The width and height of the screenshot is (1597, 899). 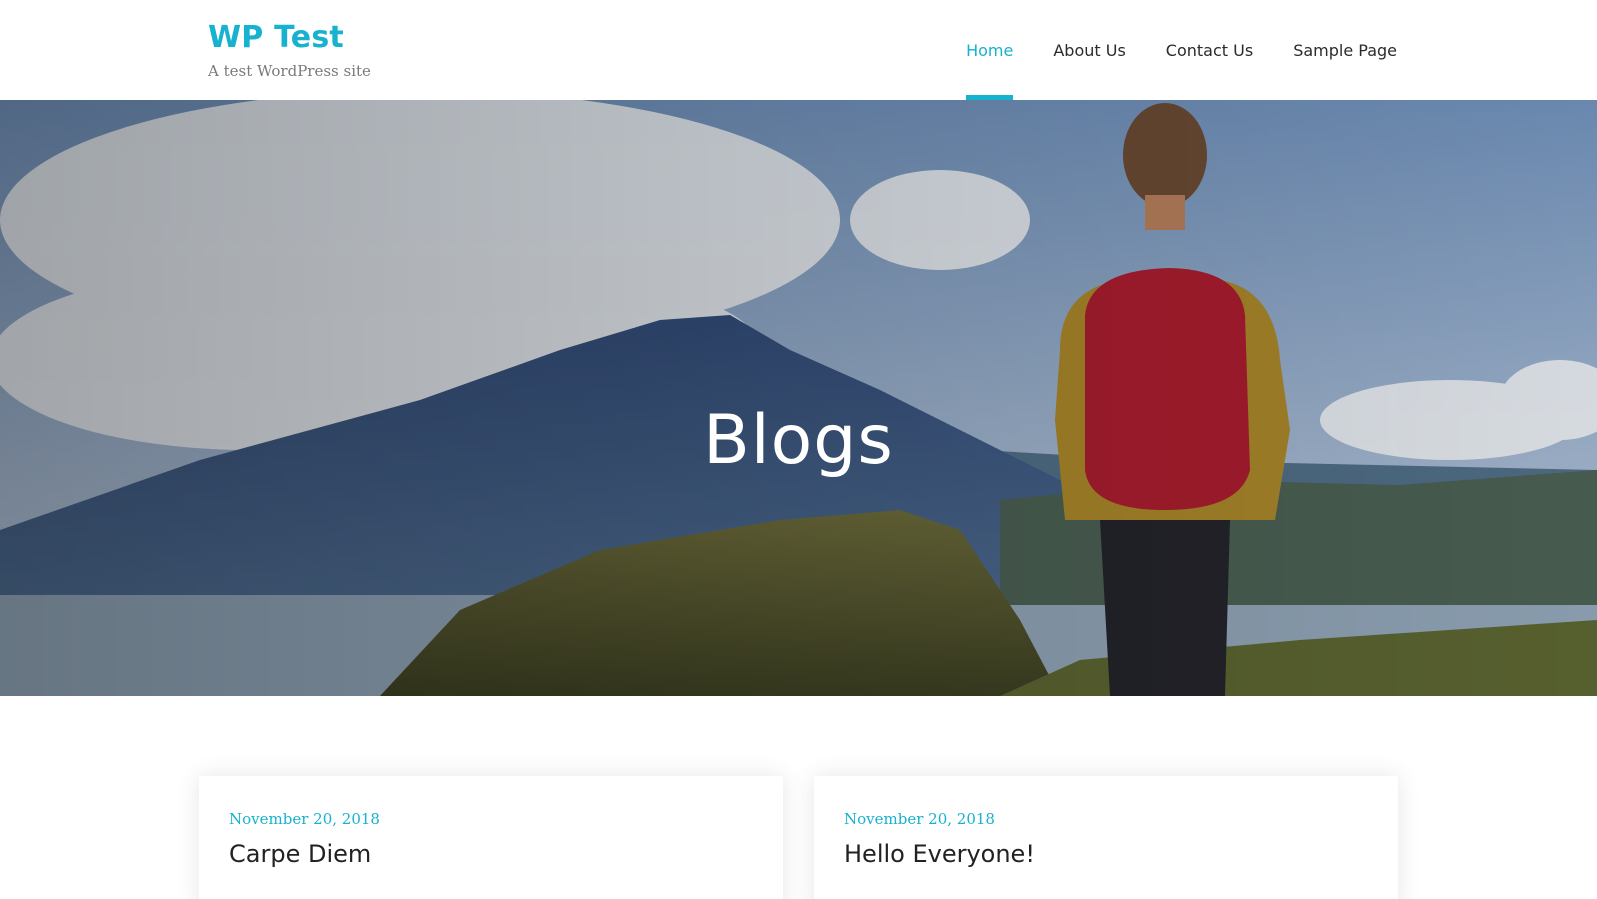 I want to click on post-title-link: Hello Everyone!, so click(x=1106, y=854).